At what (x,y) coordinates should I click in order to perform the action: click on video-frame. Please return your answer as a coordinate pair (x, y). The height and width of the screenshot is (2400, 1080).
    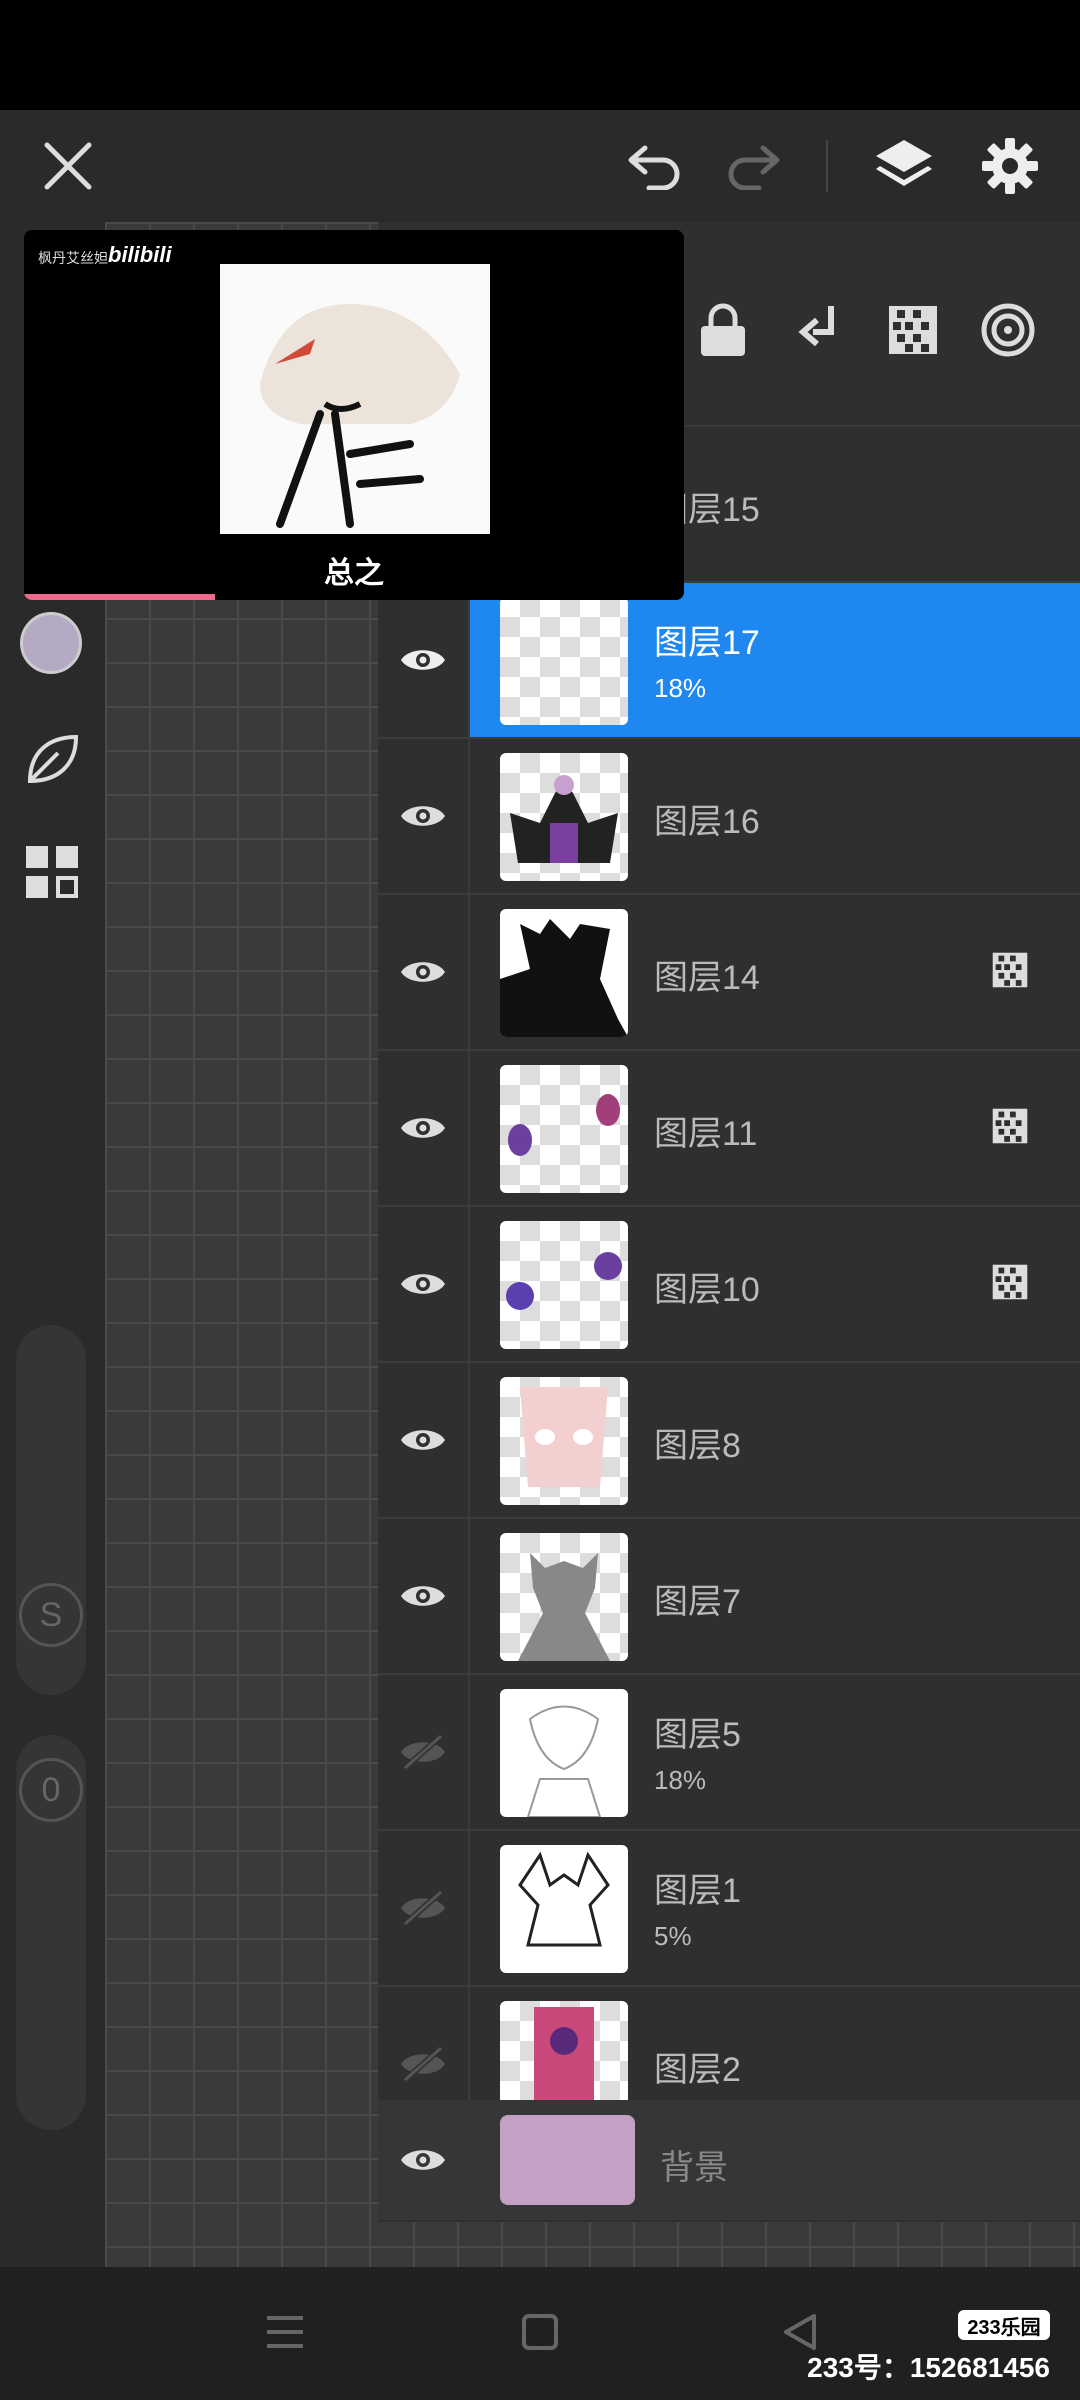
    Looking at the image, I should click on (355, 399).